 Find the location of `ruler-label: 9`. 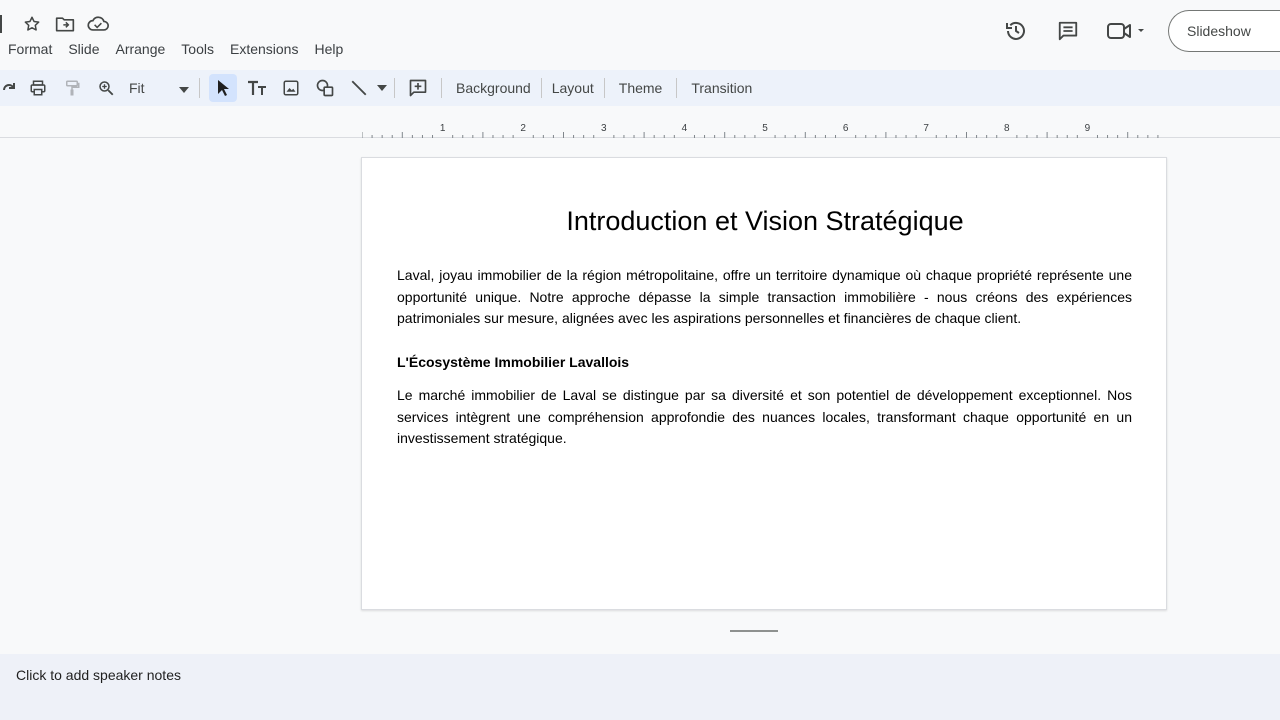

ruler-label: 9 is located at coordinates (1088, 129).